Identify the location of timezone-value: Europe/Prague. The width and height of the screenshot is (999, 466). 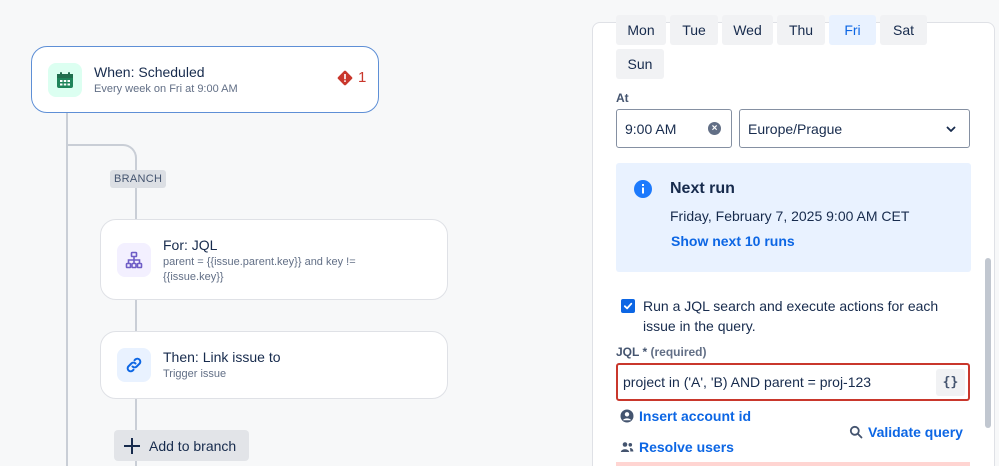
(795, 128).